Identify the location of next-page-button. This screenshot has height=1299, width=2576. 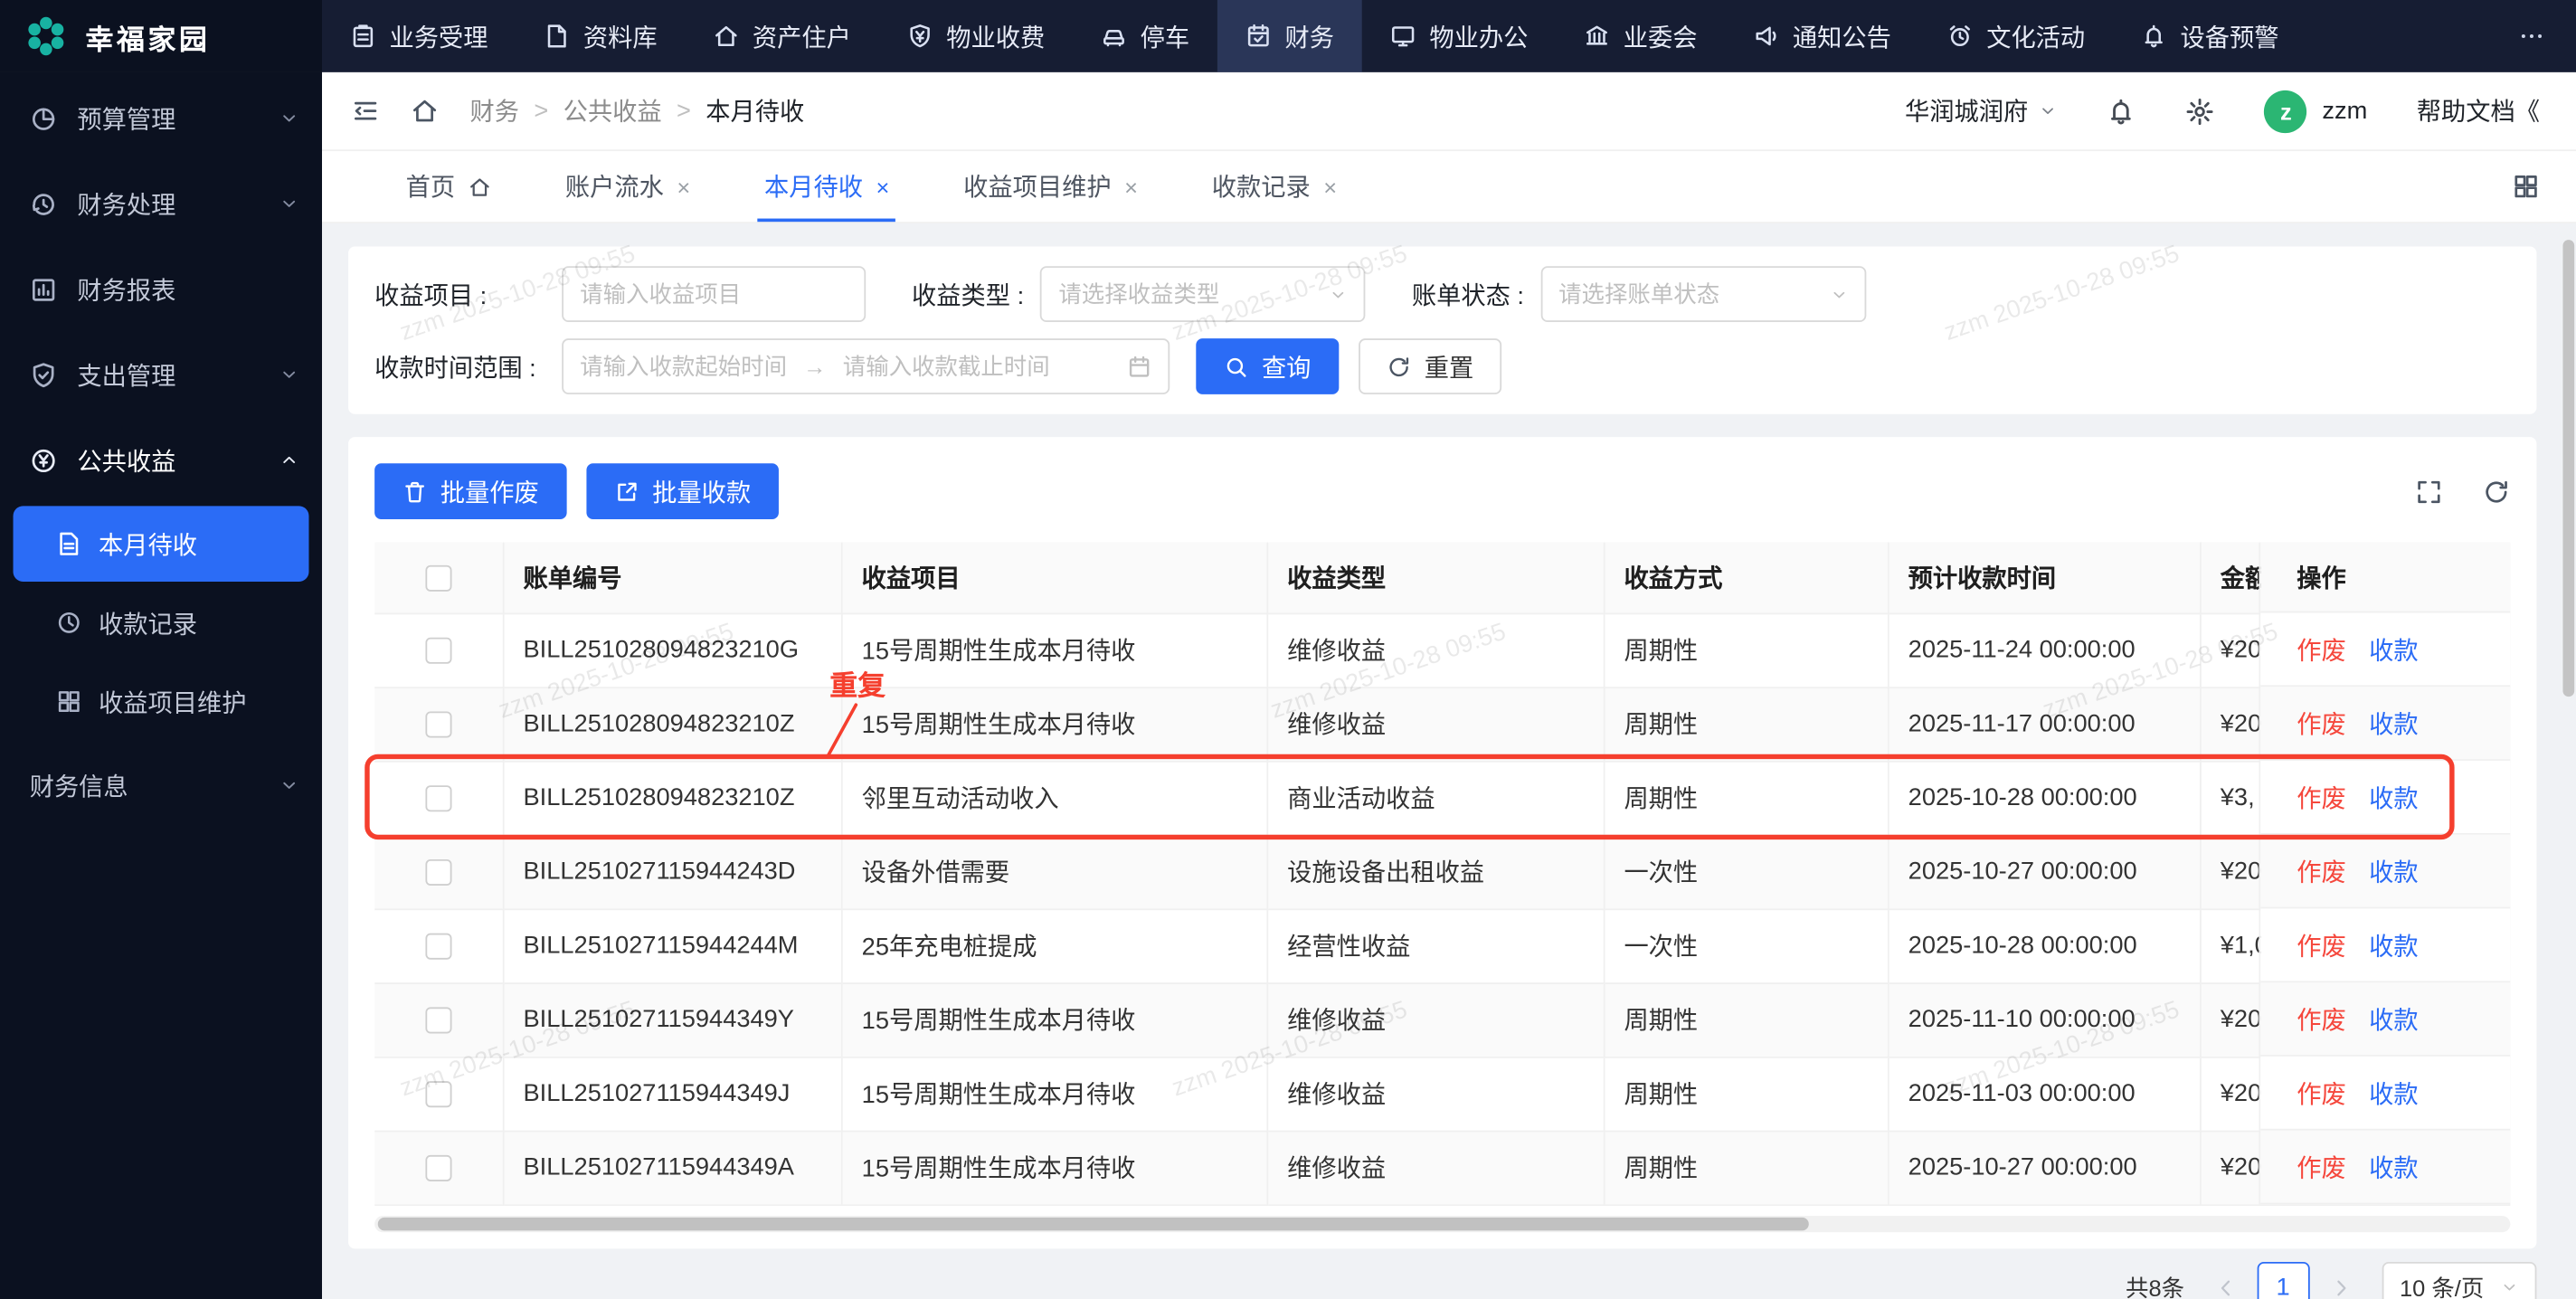
(2341, 1286).